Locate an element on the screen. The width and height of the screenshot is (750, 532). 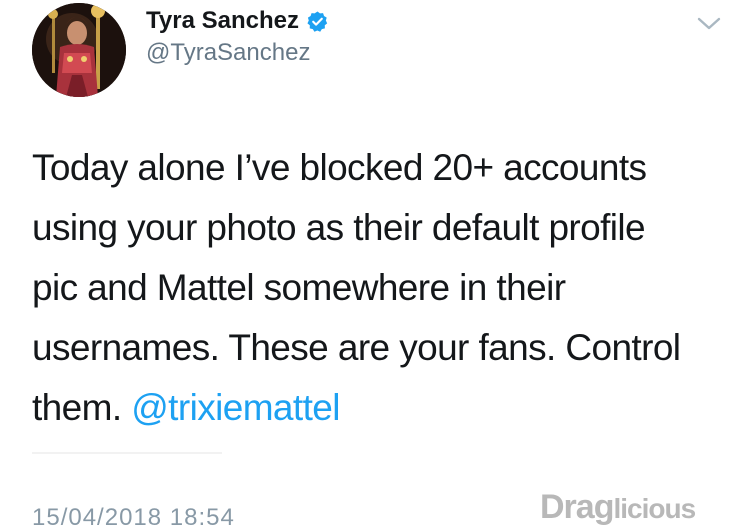
tweet-text-line: usernames. These are your fans. Control is located at coordinates (356, 347).